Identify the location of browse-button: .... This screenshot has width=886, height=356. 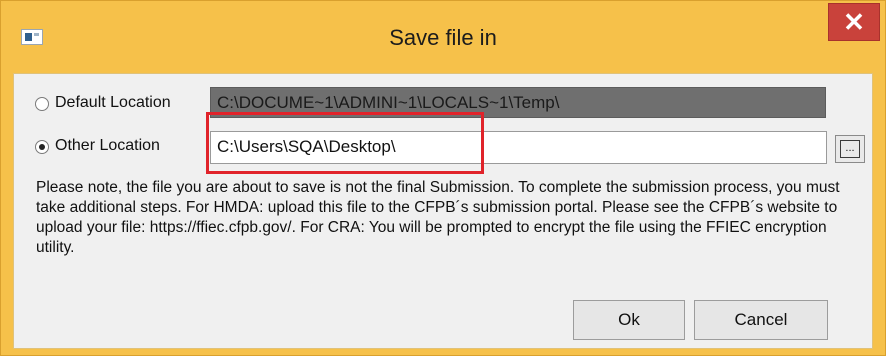
(850, 149).